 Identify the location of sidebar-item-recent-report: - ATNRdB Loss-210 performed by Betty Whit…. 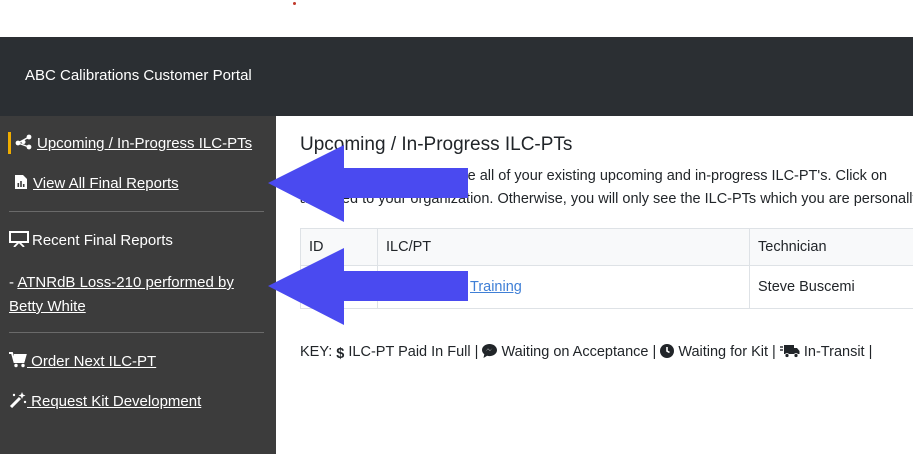
(121, 295).